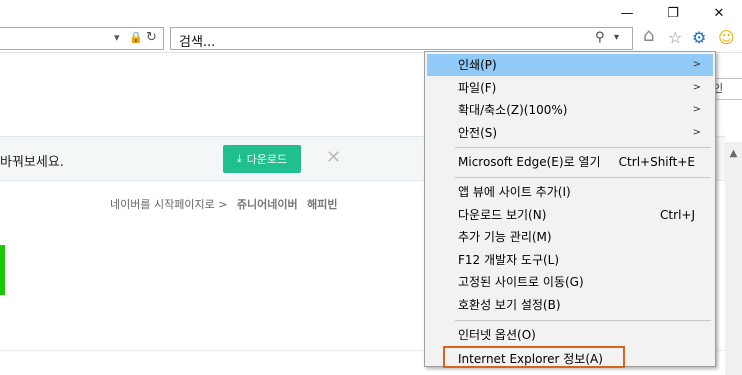 The height and width of the screenshot is (375, 742). Describe the element at coordinates (570, 260) in the screenshot. I see `menu-item: F12 개발자 도구(L)` at that location.